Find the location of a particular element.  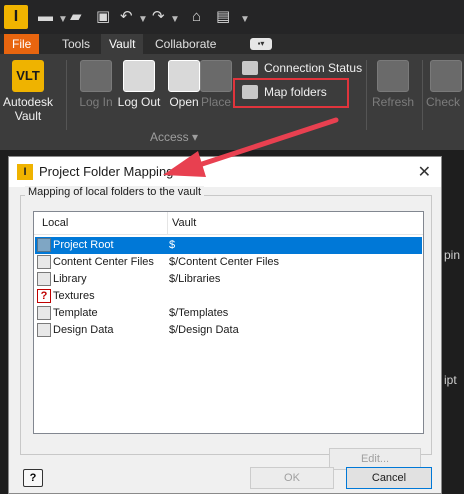

tab-collaborate: Collaborate is located at coordinates (185, 44).